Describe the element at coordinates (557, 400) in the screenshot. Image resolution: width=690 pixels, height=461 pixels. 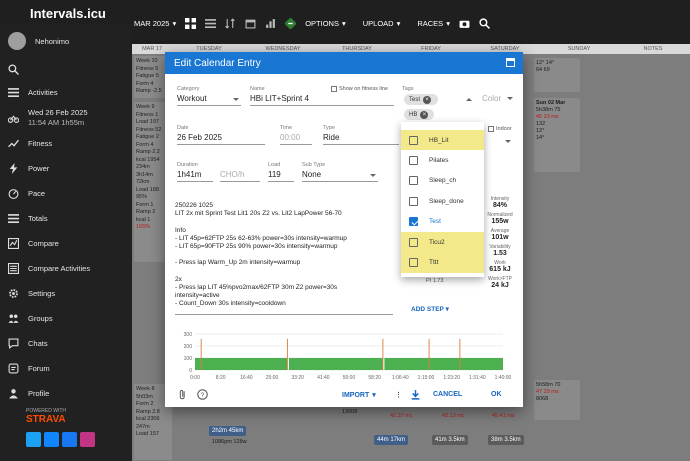
I see `day-card: 5h58m 70 47 29 ms 8068` at that location.